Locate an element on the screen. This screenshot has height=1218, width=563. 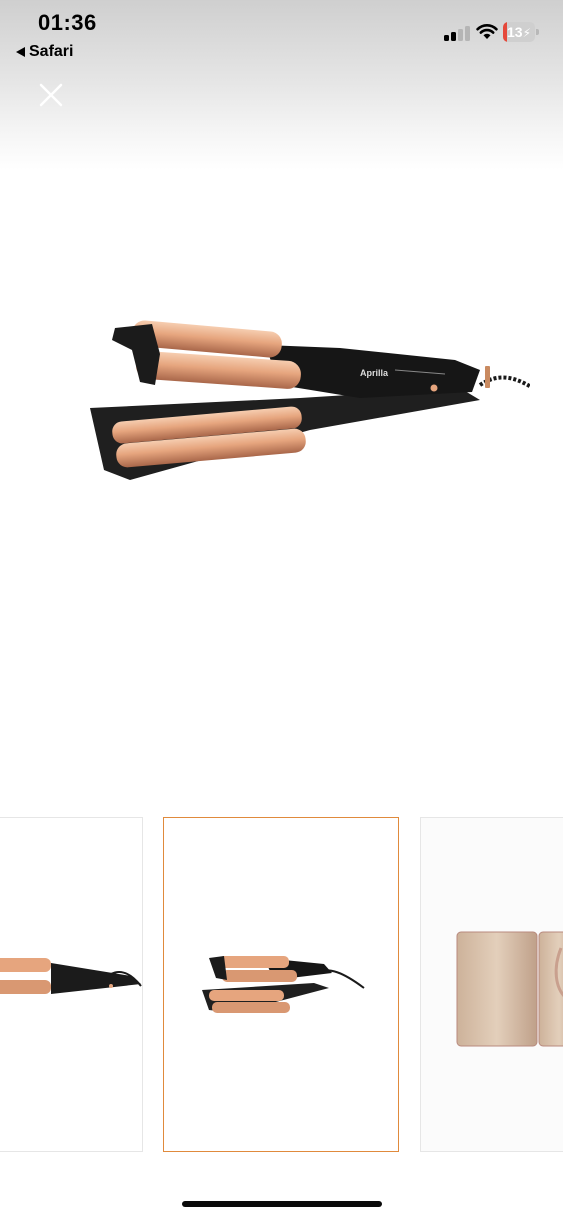
main-product-image: Aprilla is located at coordinates (295, 395).